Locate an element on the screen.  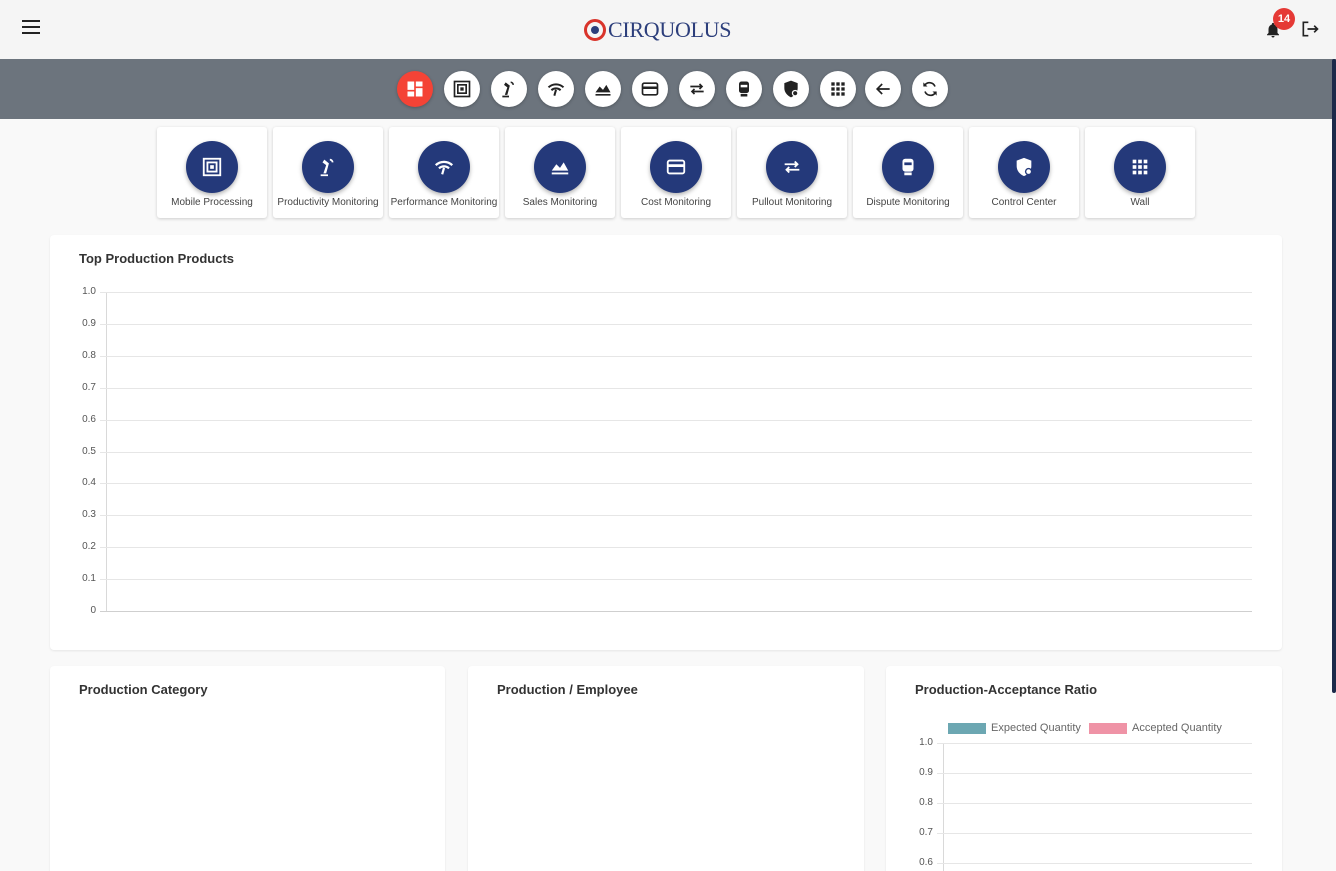
dashboard-icon is located at coordinates (415, 89).